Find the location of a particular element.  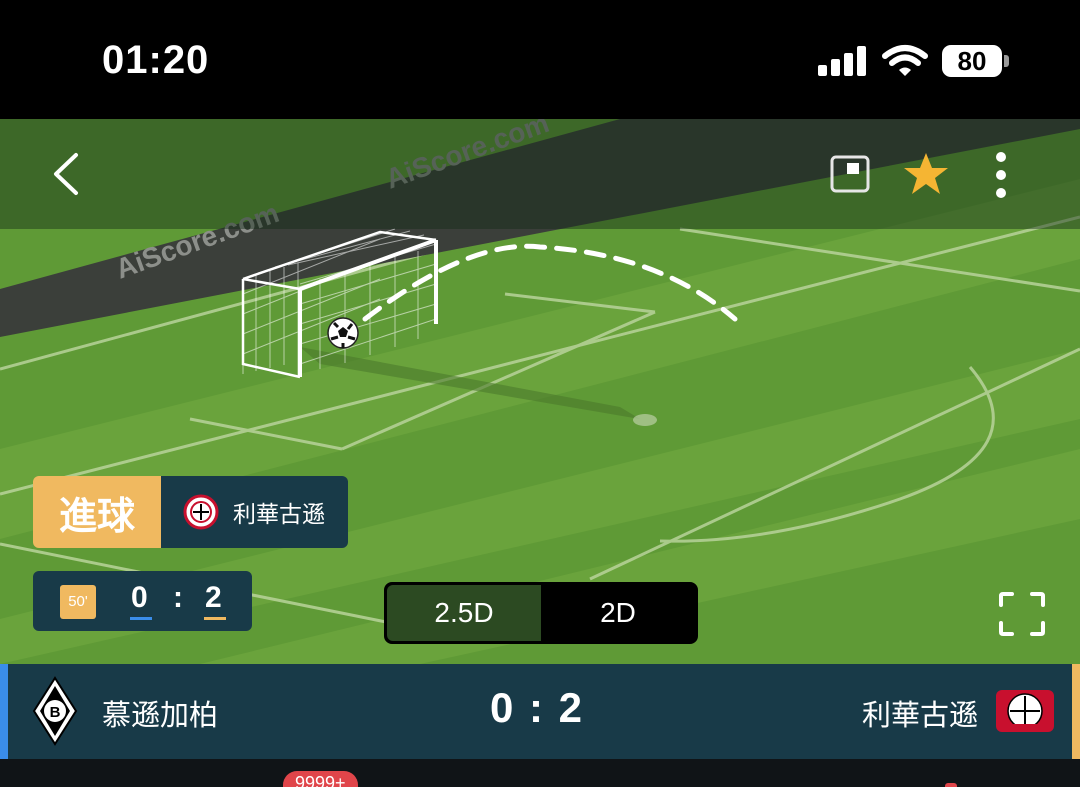

home-score-underline is located at coordinates (141, 618).